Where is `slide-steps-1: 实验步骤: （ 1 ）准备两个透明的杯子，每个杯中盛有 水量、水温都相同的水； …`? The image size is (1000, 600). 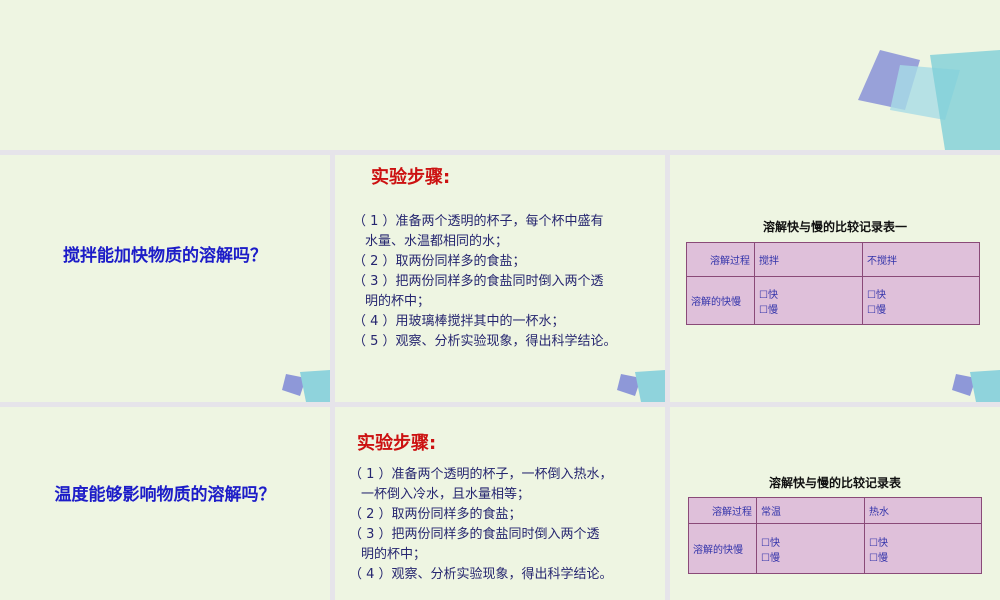
slide-steps-1: 实验步骤: （ 1 ）准备两个透明的杯子，每个杯中盛有 水量、水温都相同的水； … is located at coordinates (500, 278).